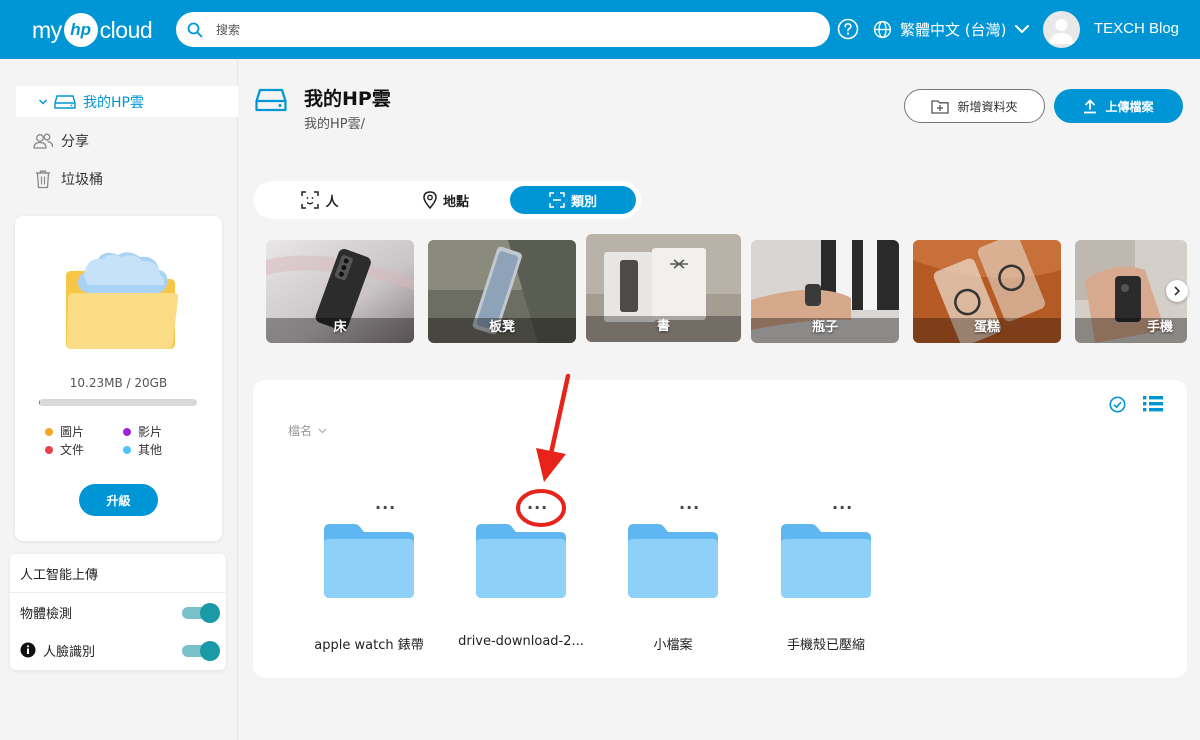 This screenshot has width=1200, height=740. I want to click on search-input, so click(496, 29).